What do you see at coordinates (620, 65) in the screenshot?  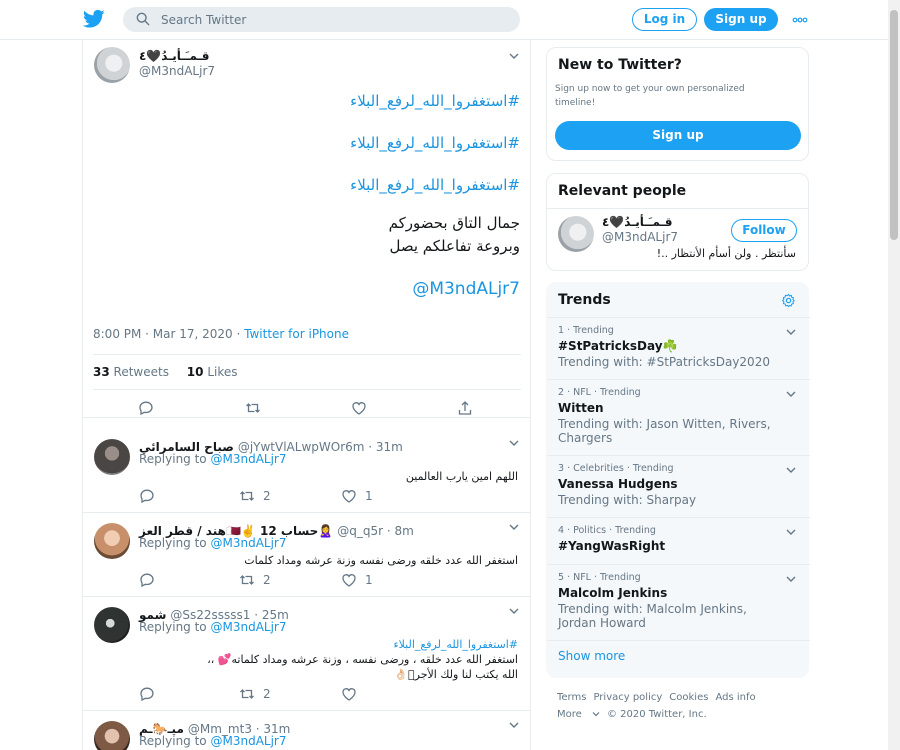 I see `card-title: New to Twitter?` at bounding box center [620, 65].